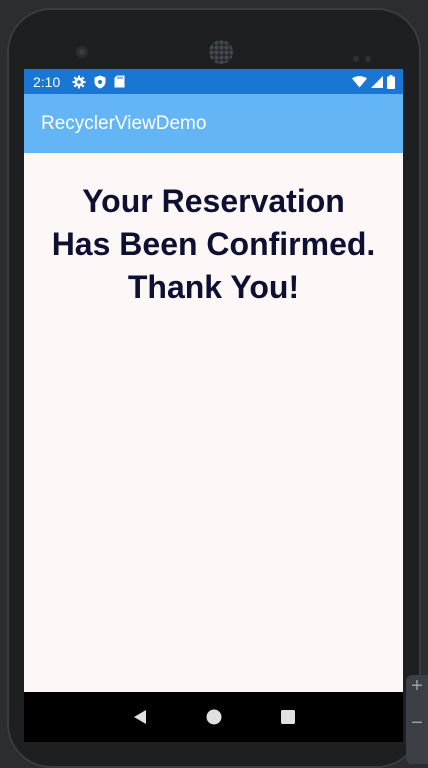 The width and height of the screenshot is (428, 768). What do you see at coordinates (119, 81) in the screenshot?
I see `sd-card-icon` at bounding box center [119, 81].